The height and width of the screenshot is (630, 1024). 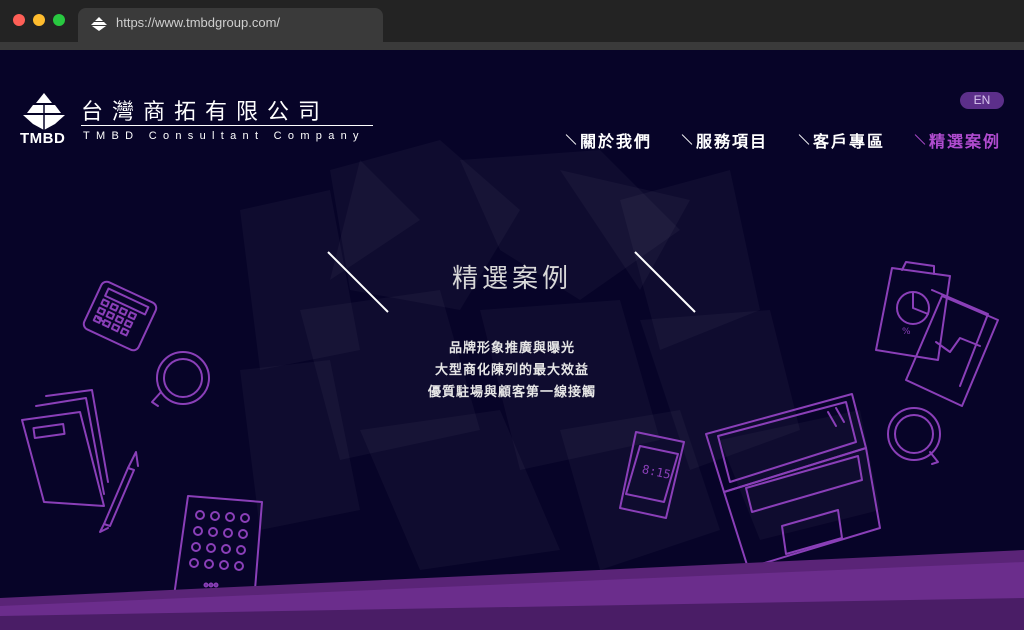 What do you see at coordinates (19, 20) in the screenshot?
I see `close-window-button` at bounding box center [19, 20].